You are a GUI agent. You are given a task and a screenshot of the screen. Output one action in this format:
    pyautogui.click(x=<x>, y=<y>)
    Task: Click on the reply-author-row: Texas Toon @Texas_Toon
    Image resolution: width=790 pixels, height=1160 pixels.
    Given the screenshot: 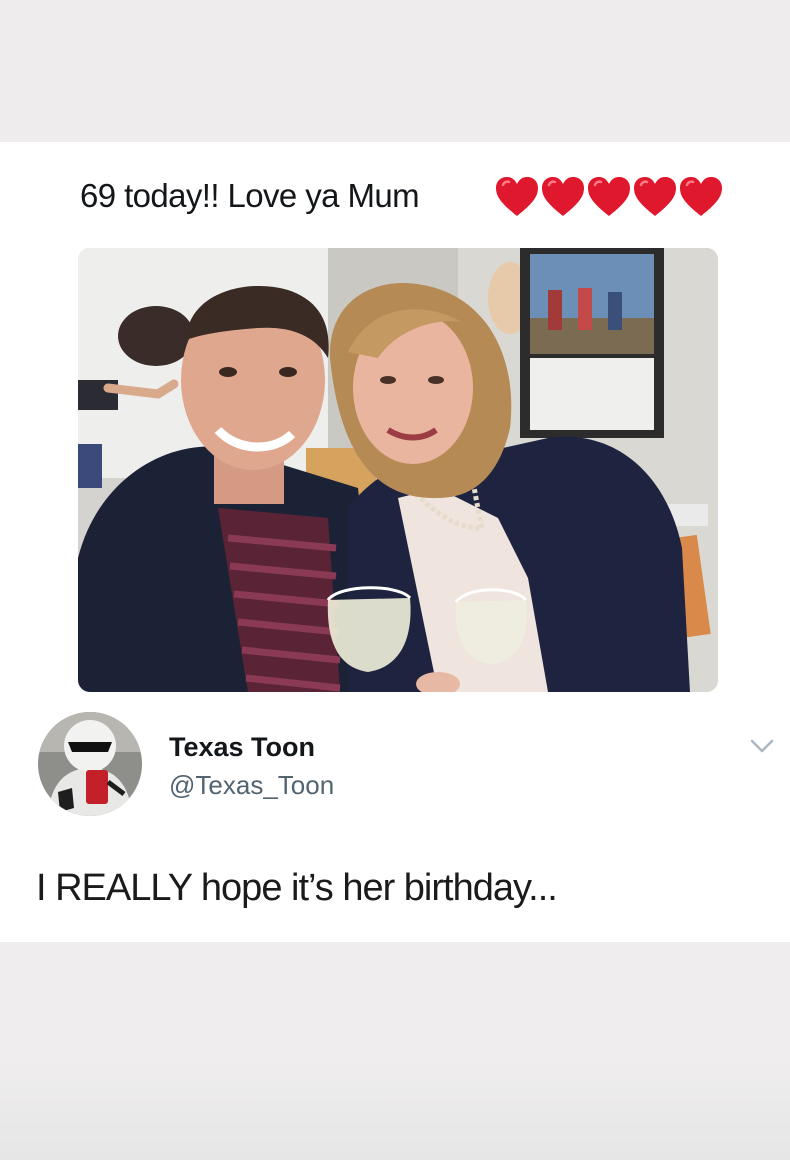 What is the action you would take?
    pyautogui.click(x=406, y=767)
    